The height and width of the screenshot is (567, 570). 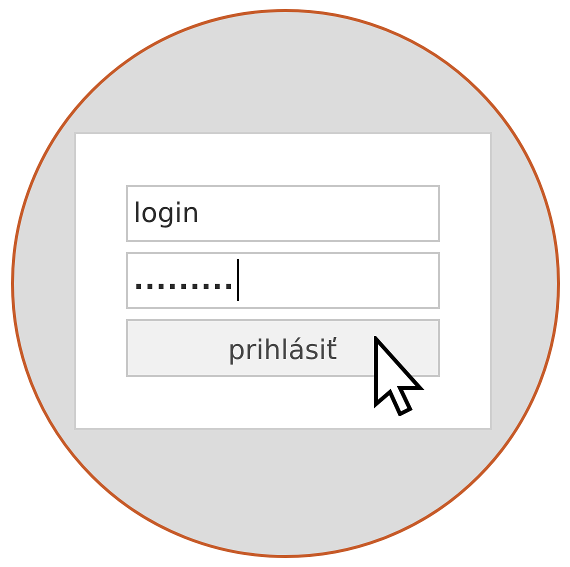 What do you see at coordinates (283, 213) in the screenshot?
I see `username-field: login` at bounding box center [283, 213].